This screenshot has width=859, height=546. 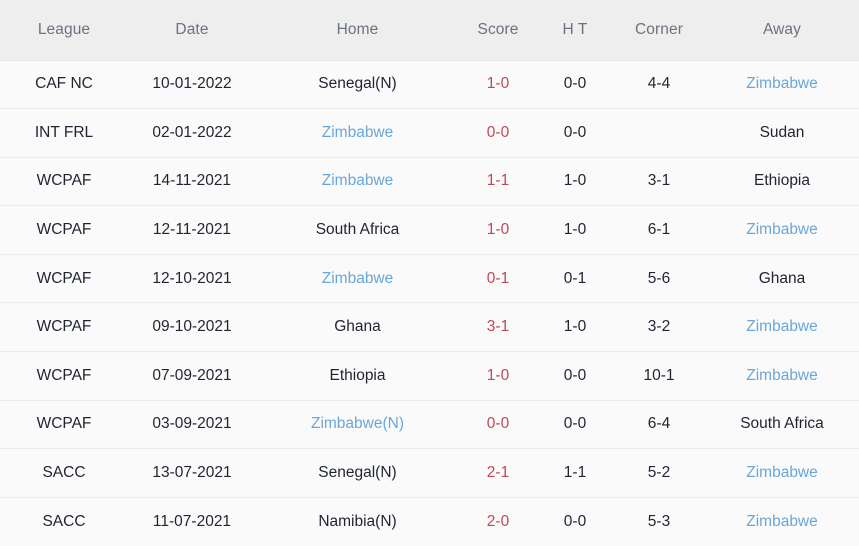 I want to click on cell-score: 1-1, so click(x=498, y=181).